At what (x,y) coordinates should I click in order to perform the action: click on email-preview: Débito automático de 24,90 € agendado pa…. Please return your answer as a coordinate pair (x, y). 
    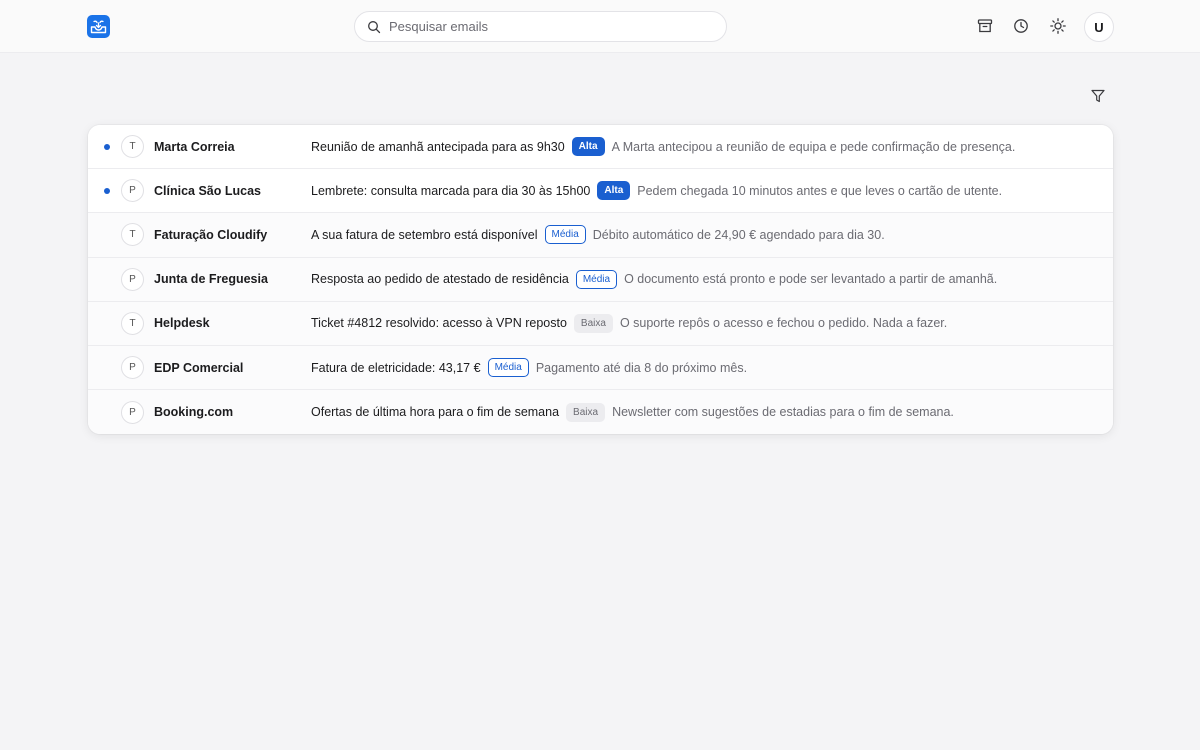
    Looking at the image, I should click on (738, 234).